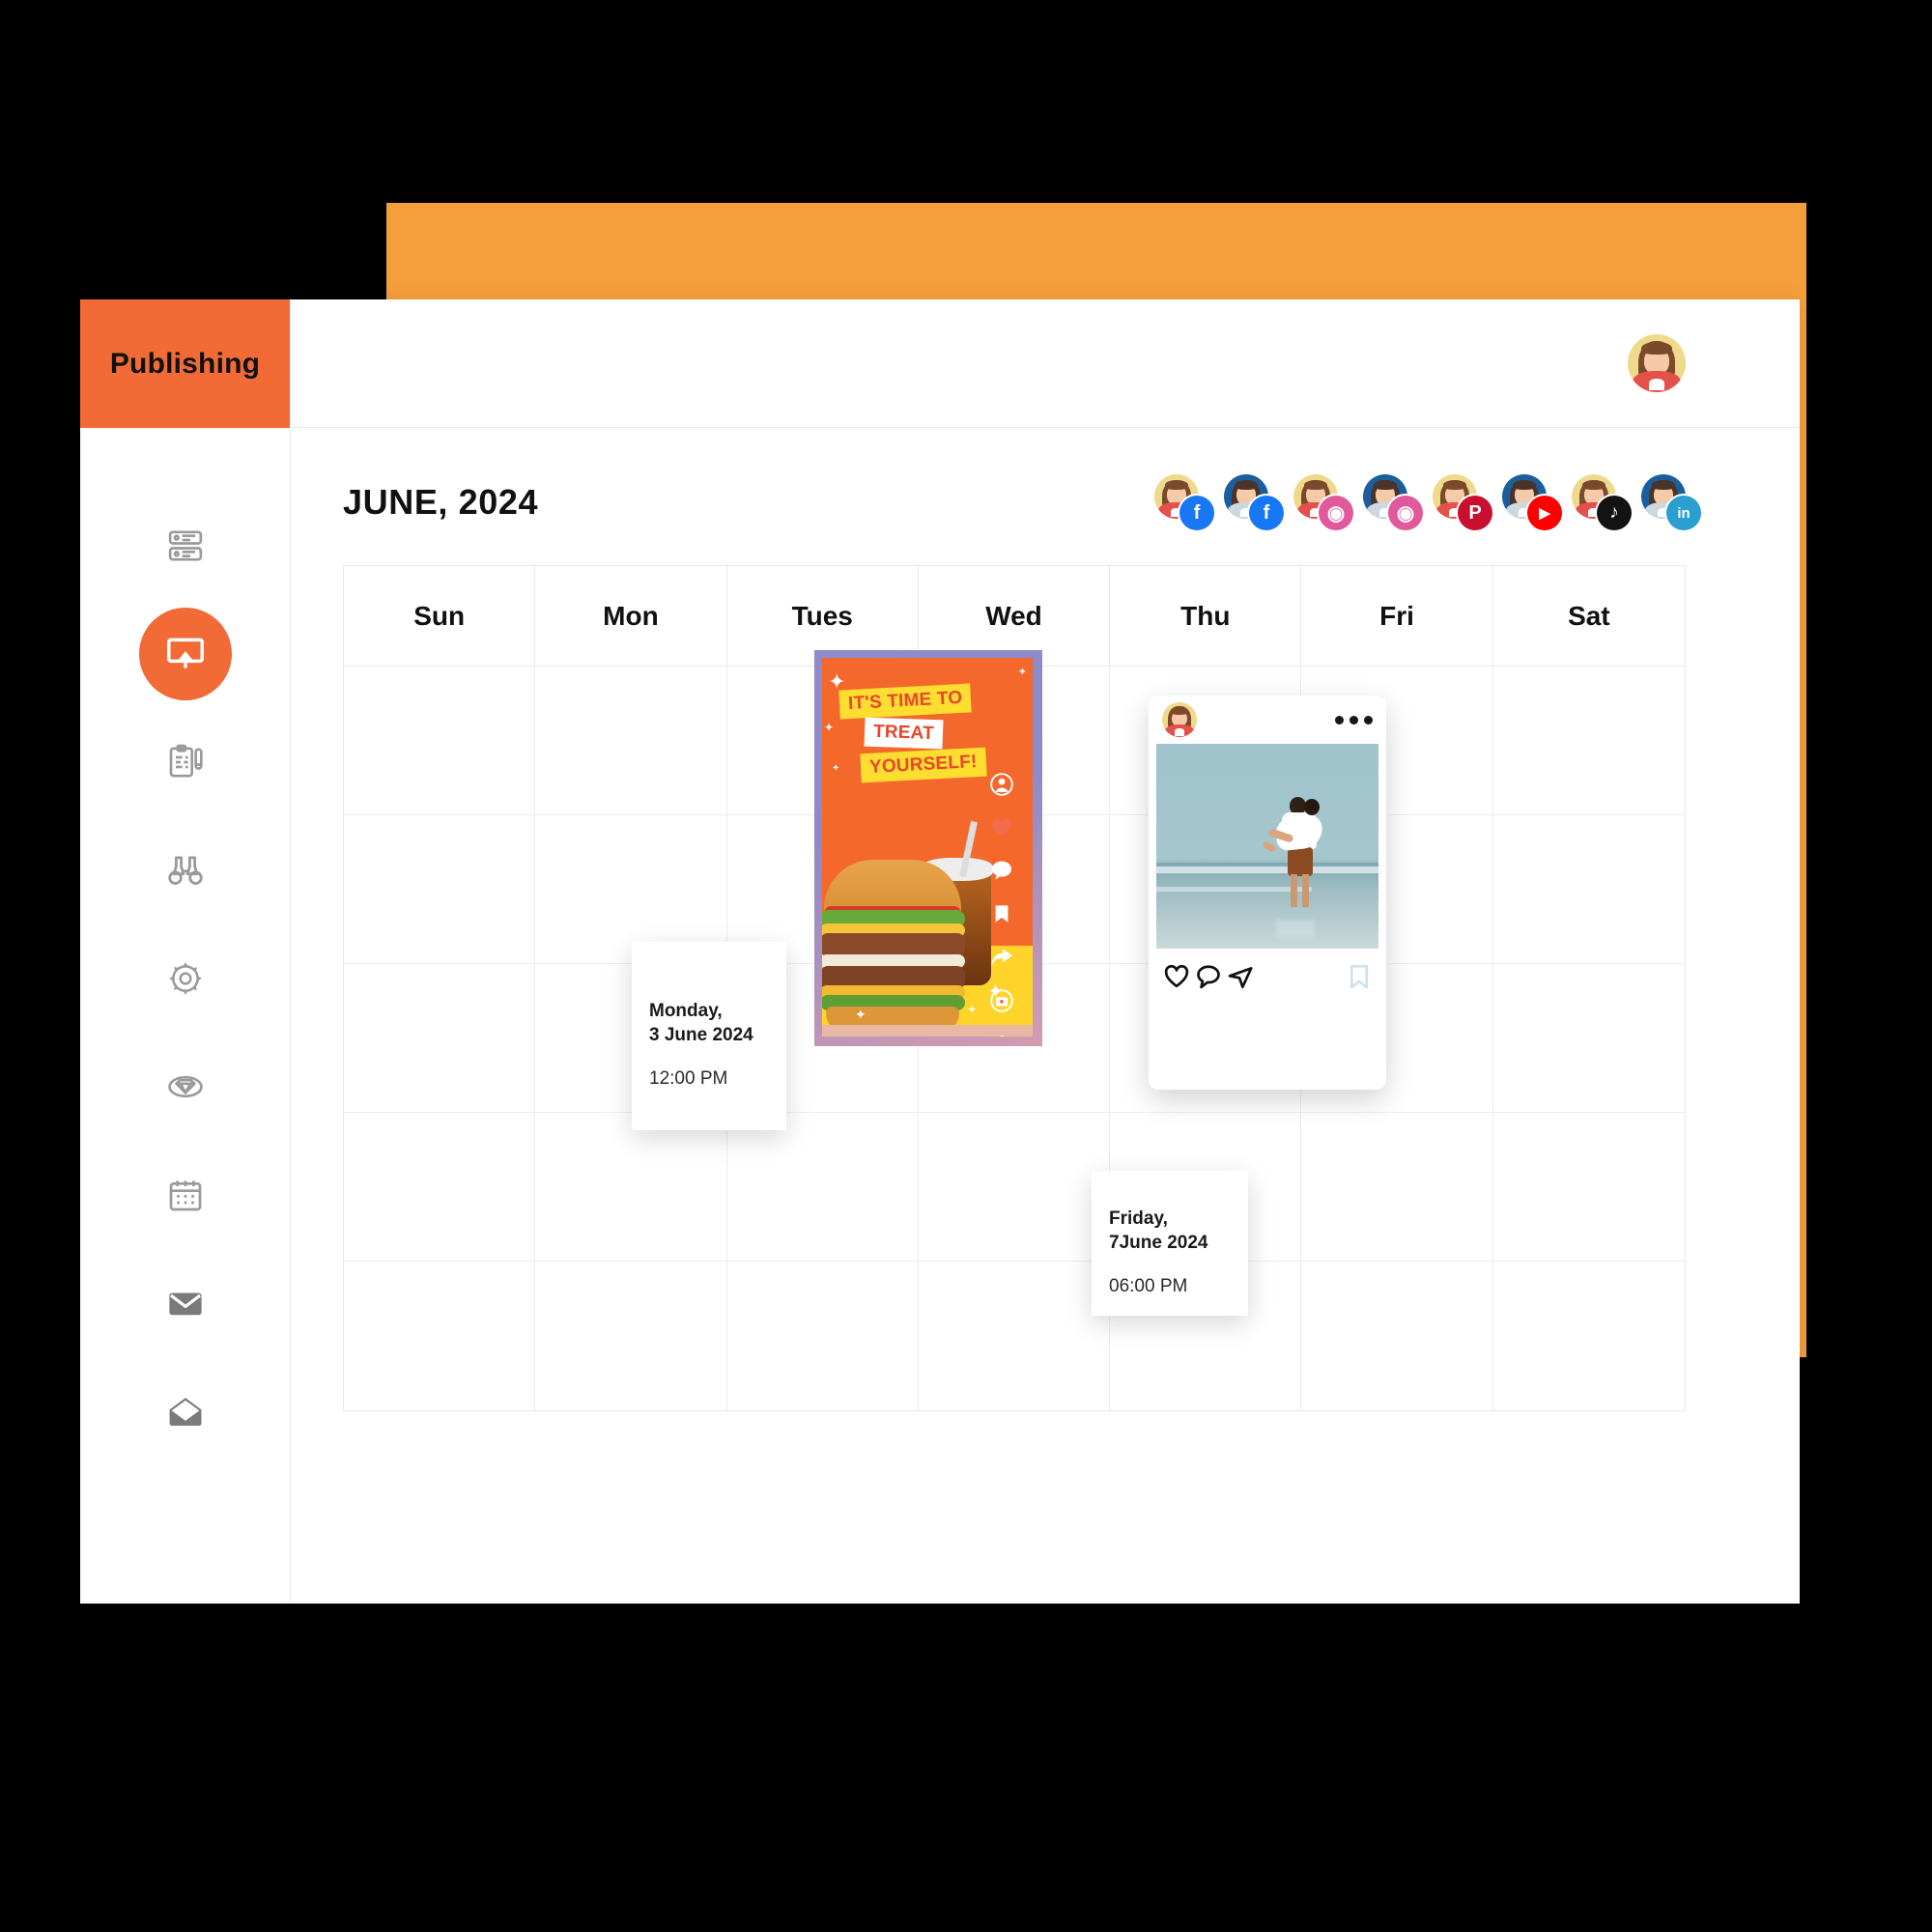  I want to click on headline-line-3: YOURSELF!, so click(923, 765).